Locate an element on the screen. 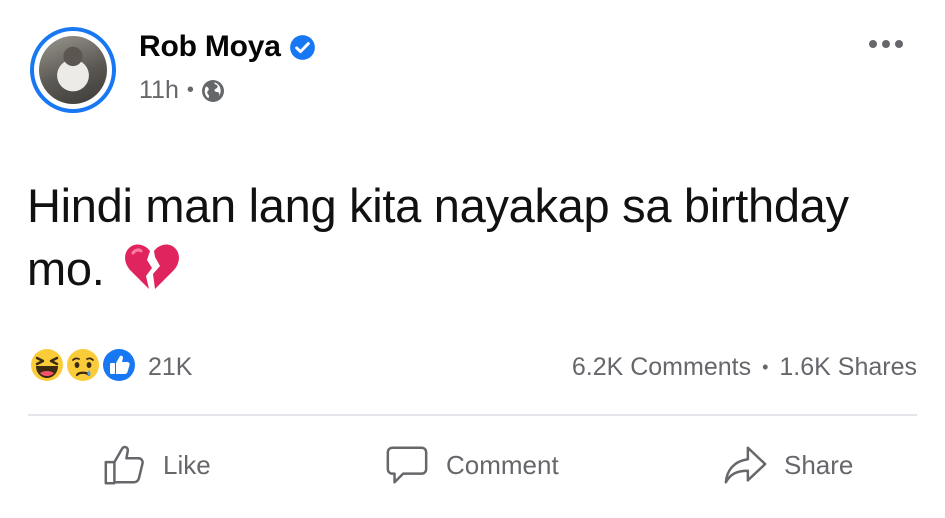  reaction-count: 21K is located at coordinates (170, 367).